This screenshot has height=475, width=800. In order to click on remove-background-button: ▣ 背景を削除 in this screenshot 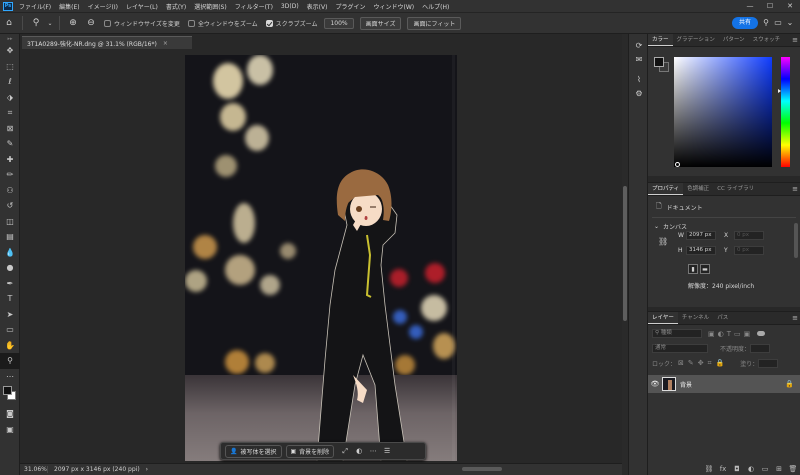, I will do `click(310, 451)`.